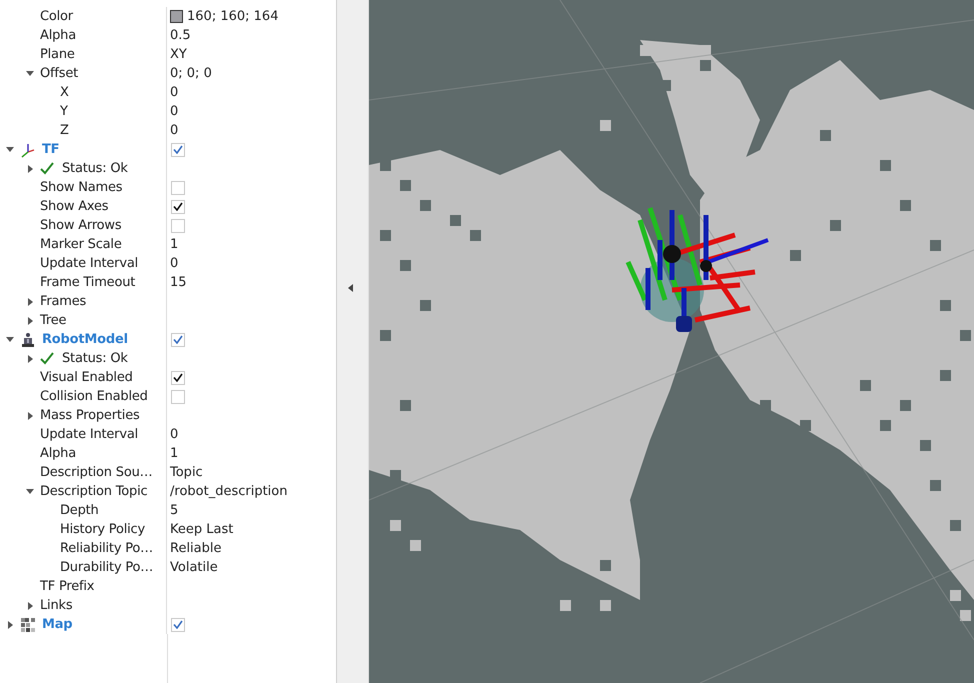 This screenshot has height=683, width=974. What do you see at coordinates (194, 567) in the screenshot?
I see `property-value: Volatile` at bounding box center [194, 567].